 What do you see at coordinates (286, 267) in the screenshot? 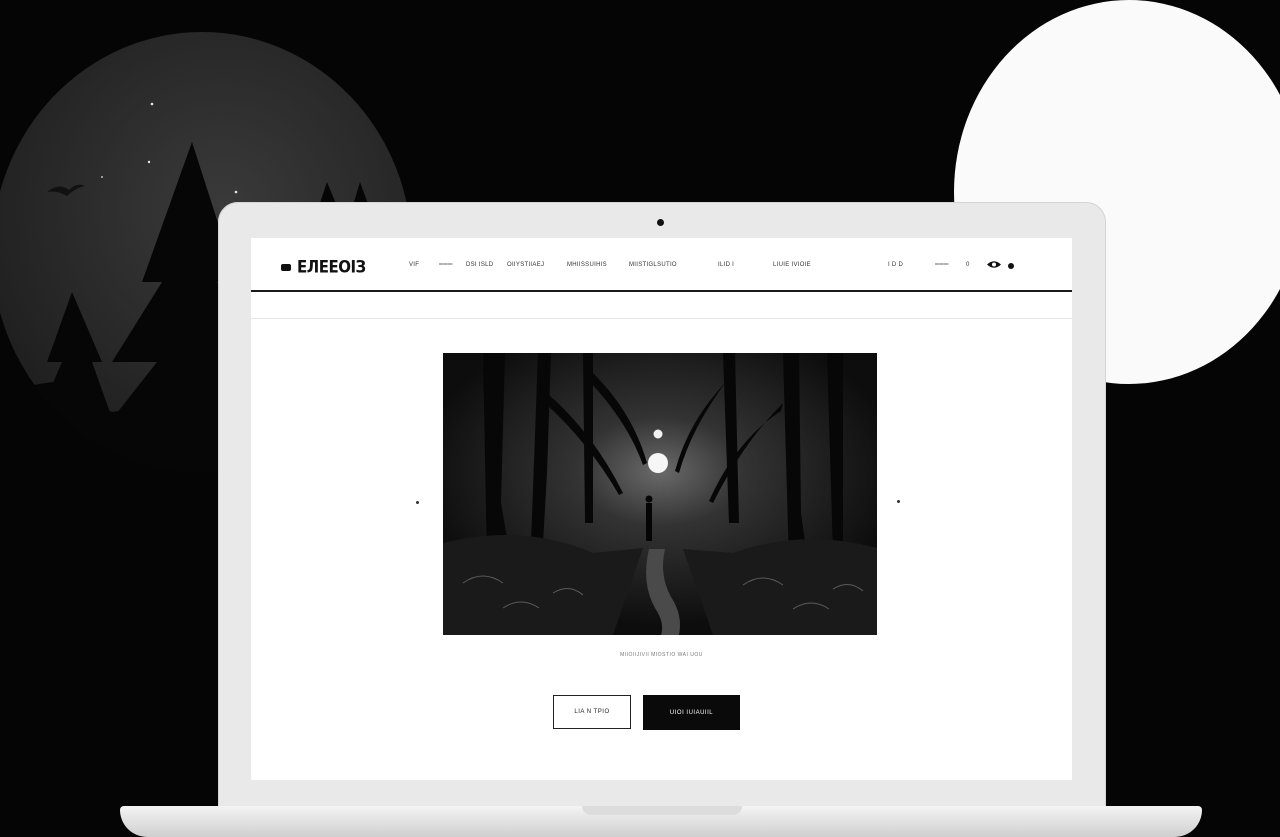
I see `logo-mark-icon` at bounding box center [286, 267].